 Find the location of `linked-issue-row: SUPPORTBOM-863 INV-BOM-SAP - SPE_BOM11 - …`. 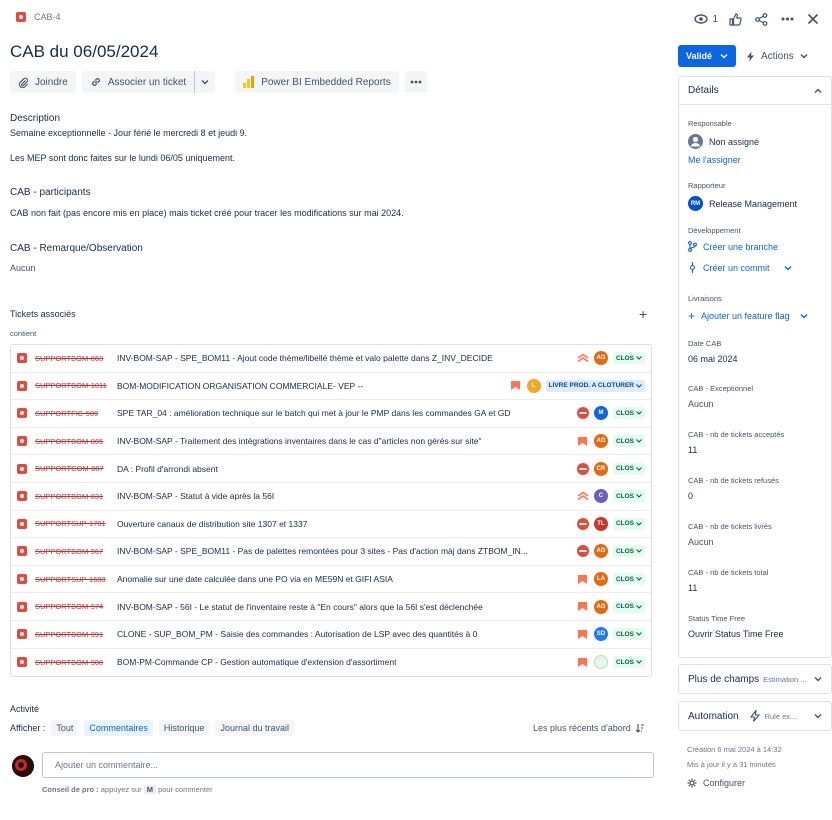

linked-issue-row: SUPPORTBOM-863 INV-BOM-SAP - SPE_BOM11 - … is located at coordinates (331, 359).